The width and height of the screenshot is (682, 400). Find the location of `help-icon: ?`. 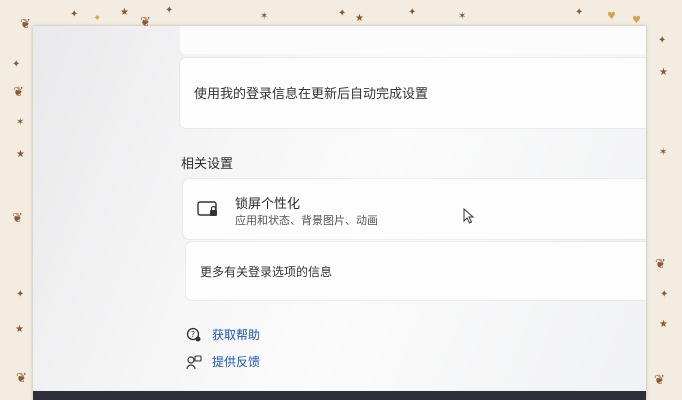

help-icon: ? is located at coordinates (193, 334).